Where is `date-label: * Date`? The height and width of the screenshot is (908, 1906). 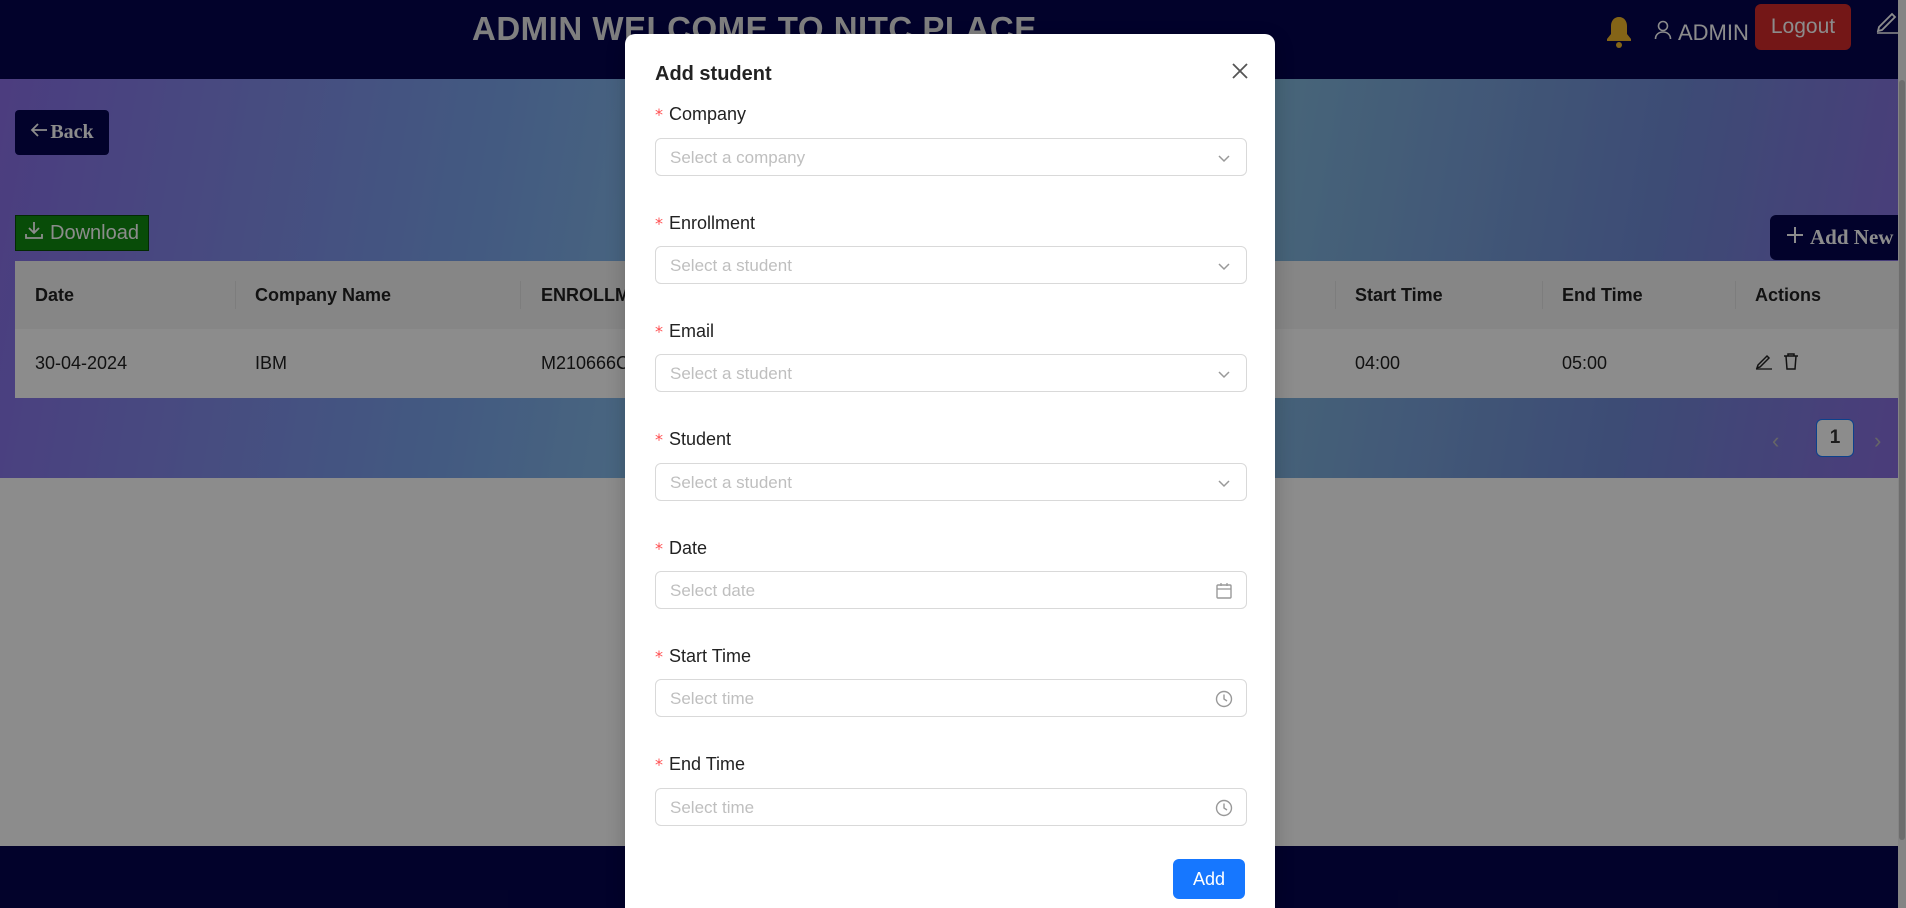 date-label: * Date is located at coordinates (681, 548).